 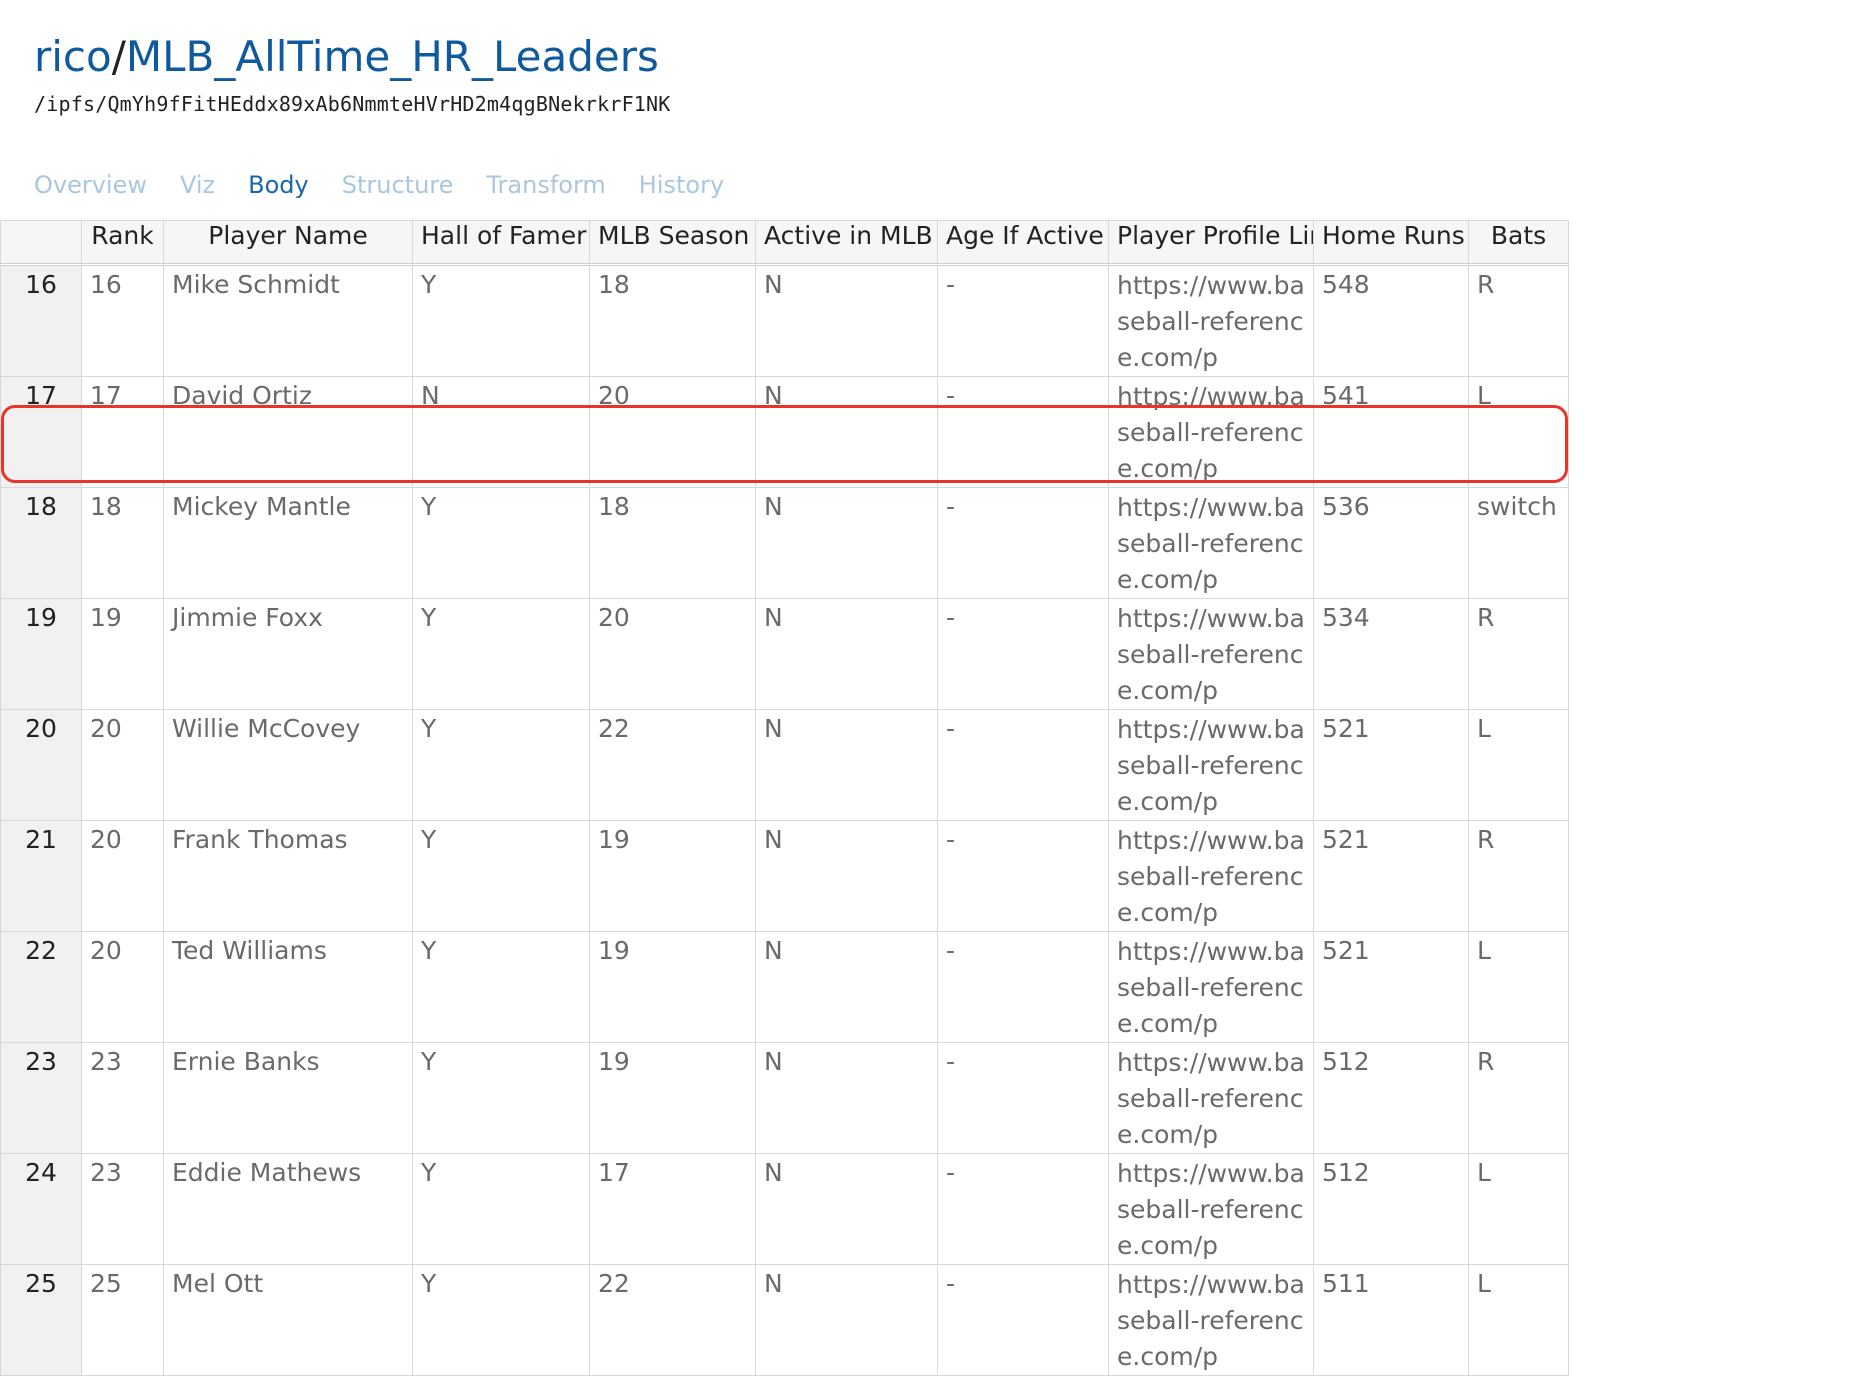 What do you see at coordinates (1391, 432) in the screenshot?
I see `home-runs-cell: 541` at bounding box center [1391, 432].